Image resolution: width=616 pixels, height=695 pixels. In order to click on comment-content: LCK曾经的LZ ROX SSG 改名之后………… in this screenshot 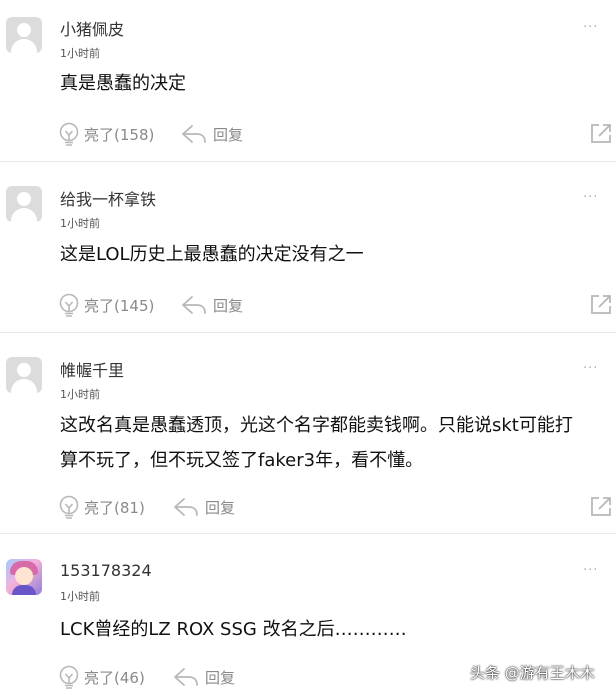, I will do `click(332, 630)`.